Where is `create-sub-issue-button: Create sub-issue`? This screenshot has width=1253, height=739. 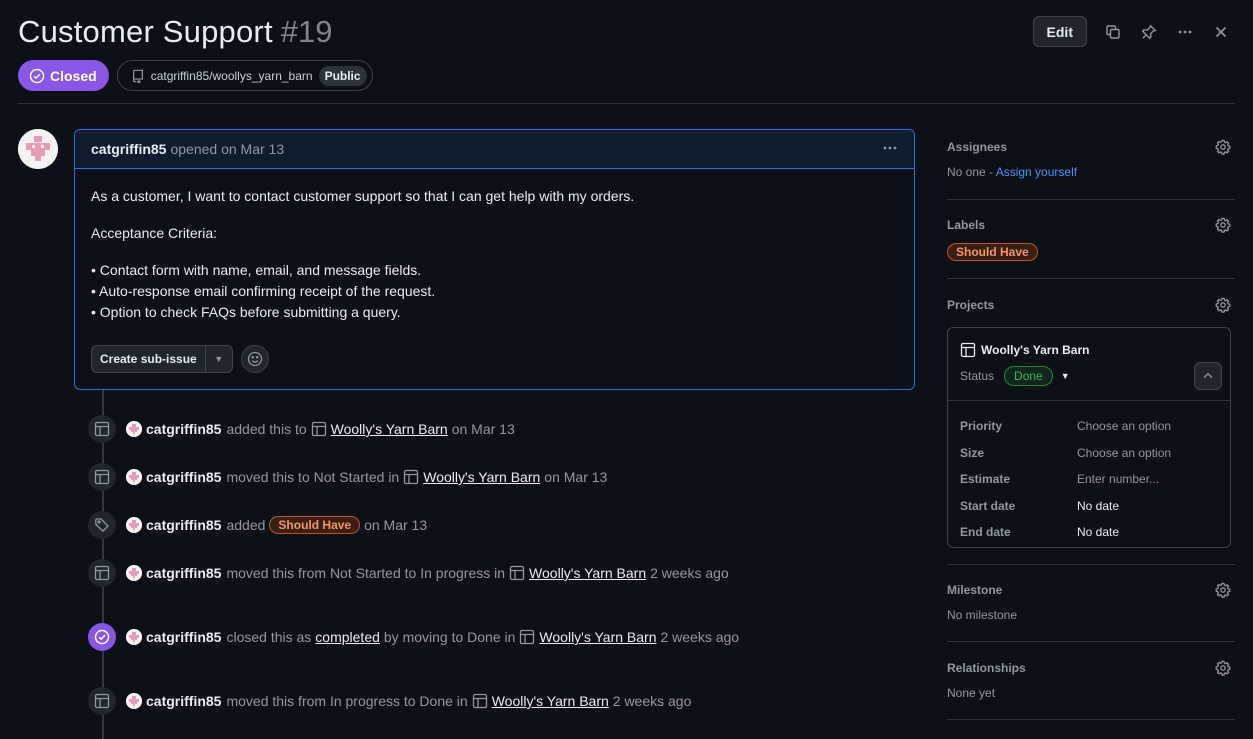
create-sub-issue-button: Create sub-issue is located at coordinates (149, 359).